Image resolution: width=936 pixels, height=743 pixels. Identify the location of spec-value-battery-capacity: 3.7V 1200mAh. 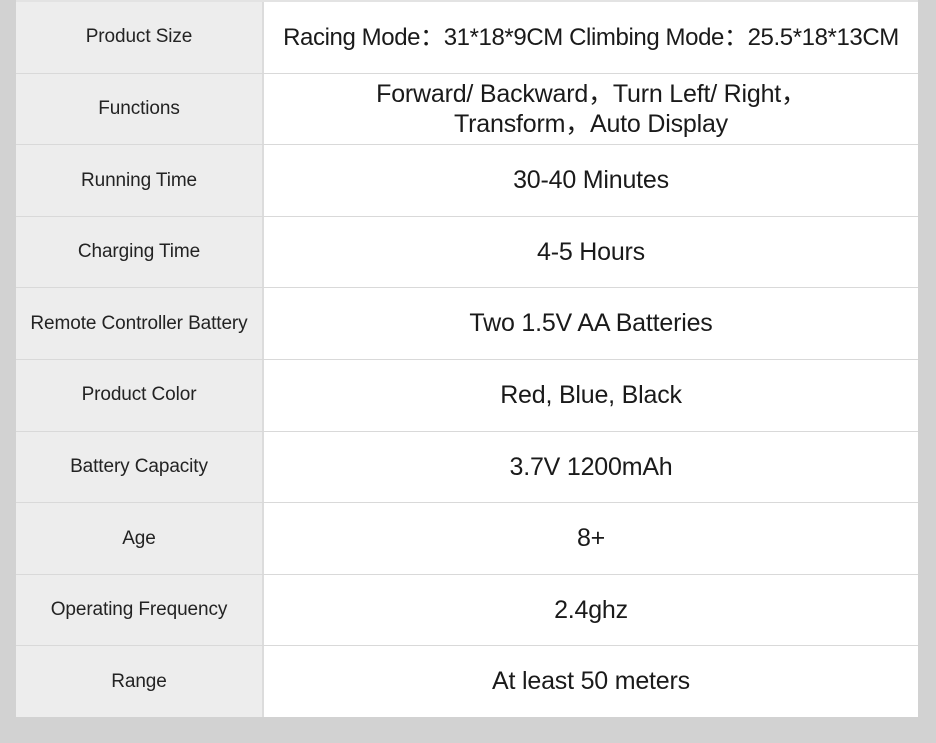
(591, 467).